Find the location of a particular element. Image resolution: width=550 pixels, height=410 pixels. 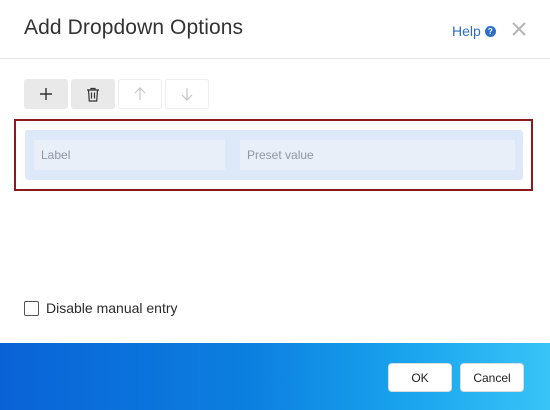

add-option-button is located at coordinates (46, 94).